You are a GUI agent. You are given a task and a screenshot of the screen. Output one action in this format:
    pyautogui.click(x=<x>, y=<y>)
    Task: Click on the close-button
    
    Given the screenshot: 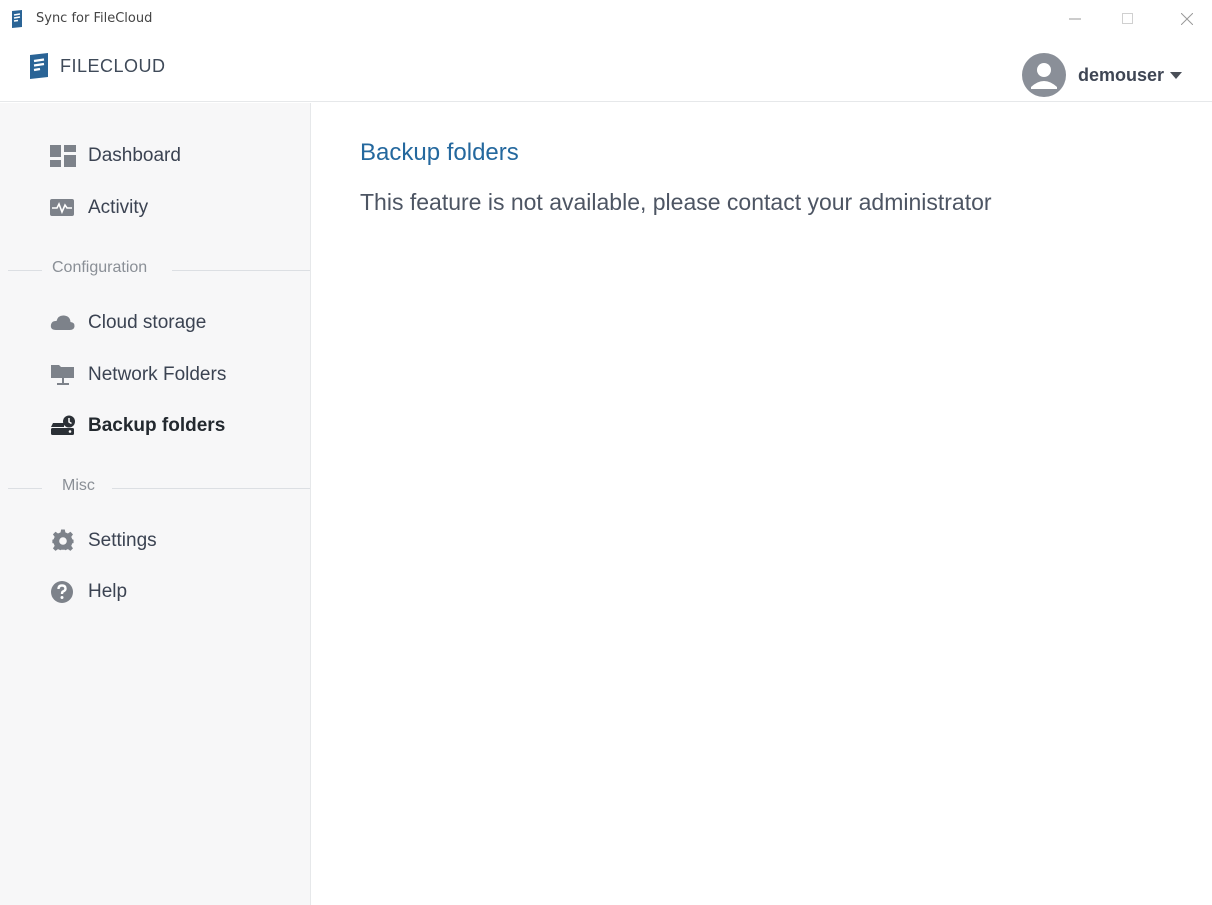 What is the action you would take?
    pyautogui.click(x=1187, y=19)
    